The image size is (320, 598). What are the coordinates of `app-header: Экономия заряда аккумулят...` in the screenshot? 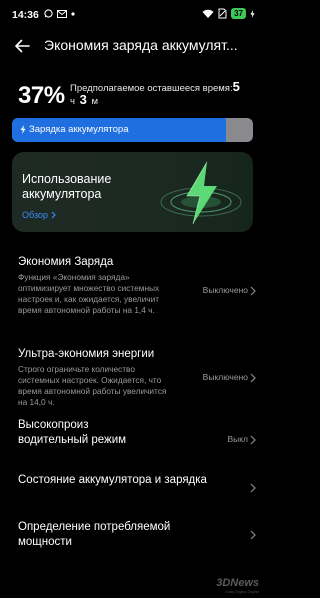 It's located at (132, 46).